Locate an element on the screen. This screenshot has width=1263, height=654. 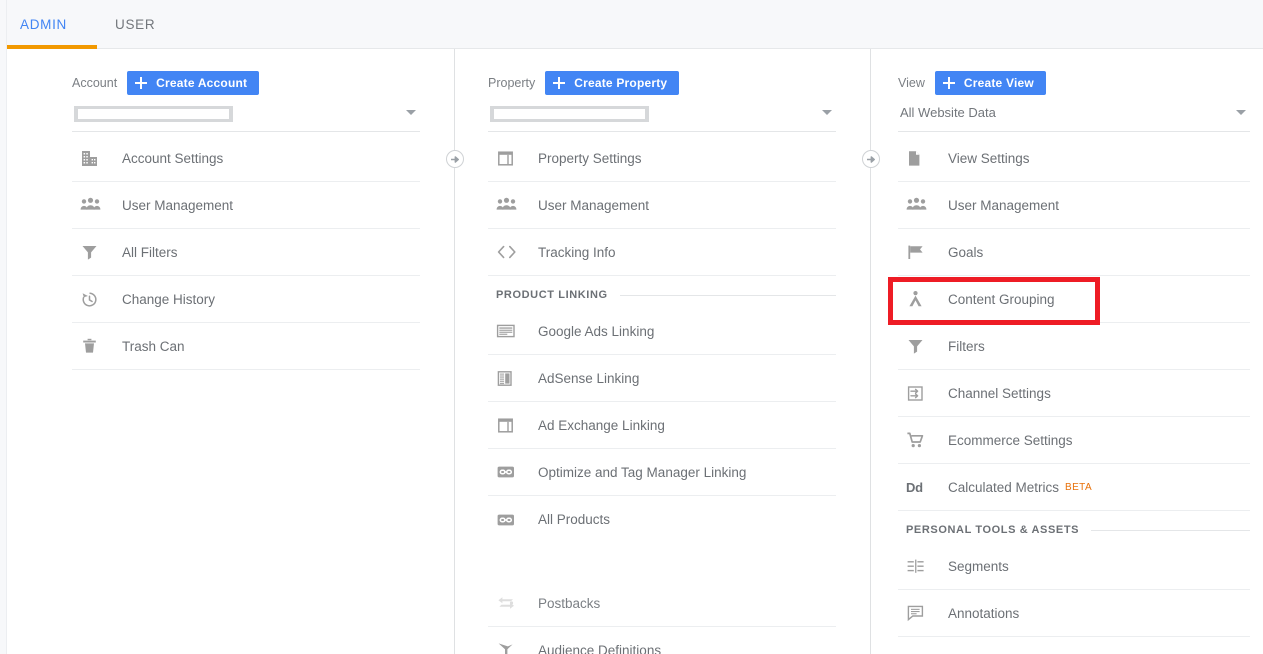
menu-item-annotations: Annotations is located at coordinates (1074, 613).